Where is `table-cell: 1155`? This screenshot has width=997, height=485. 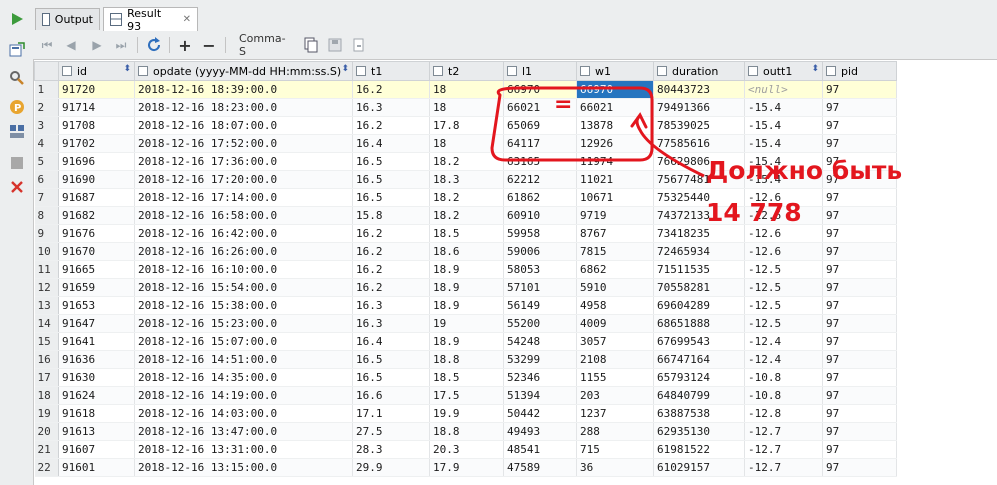 table-cell: 1155 is located at coordinates (615, 377).